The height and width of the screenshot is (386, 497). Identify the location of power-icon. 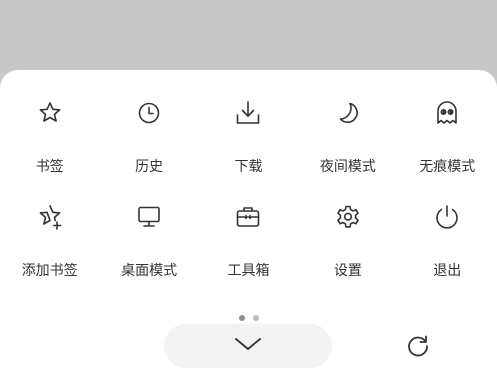
(447, 217).